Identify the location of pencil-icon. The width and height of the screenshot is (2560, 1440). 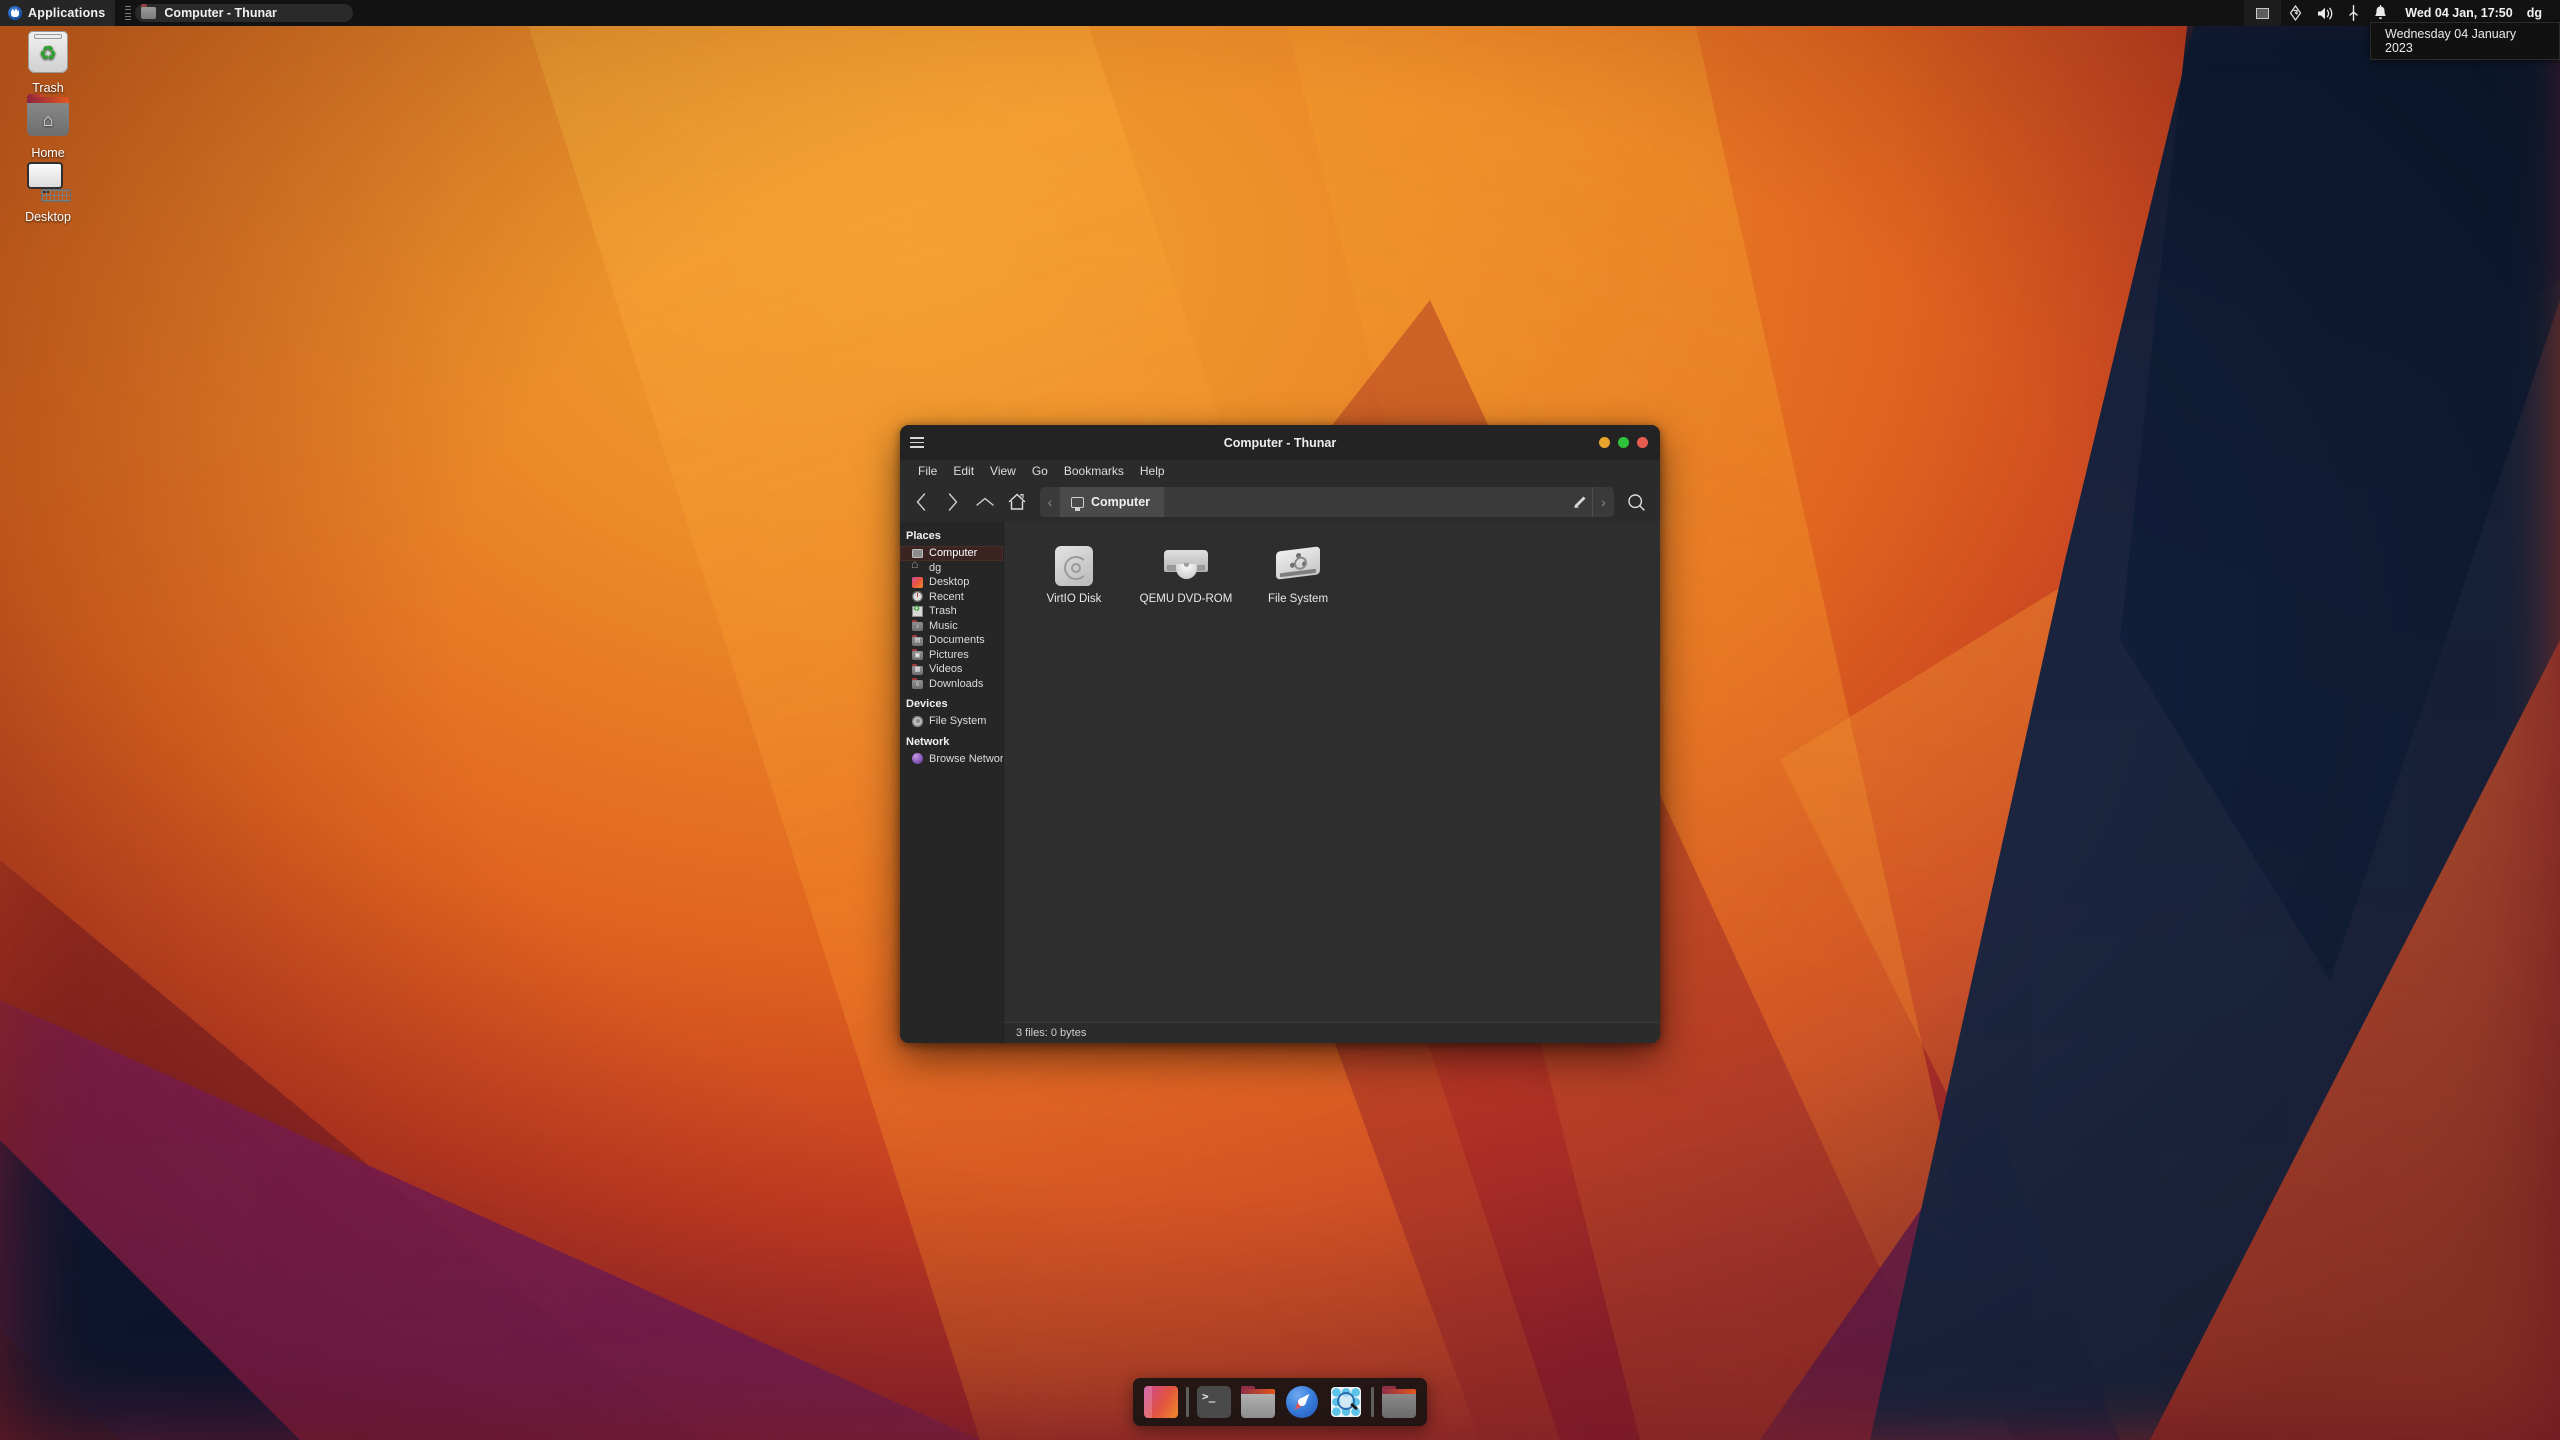
(1579, 502).